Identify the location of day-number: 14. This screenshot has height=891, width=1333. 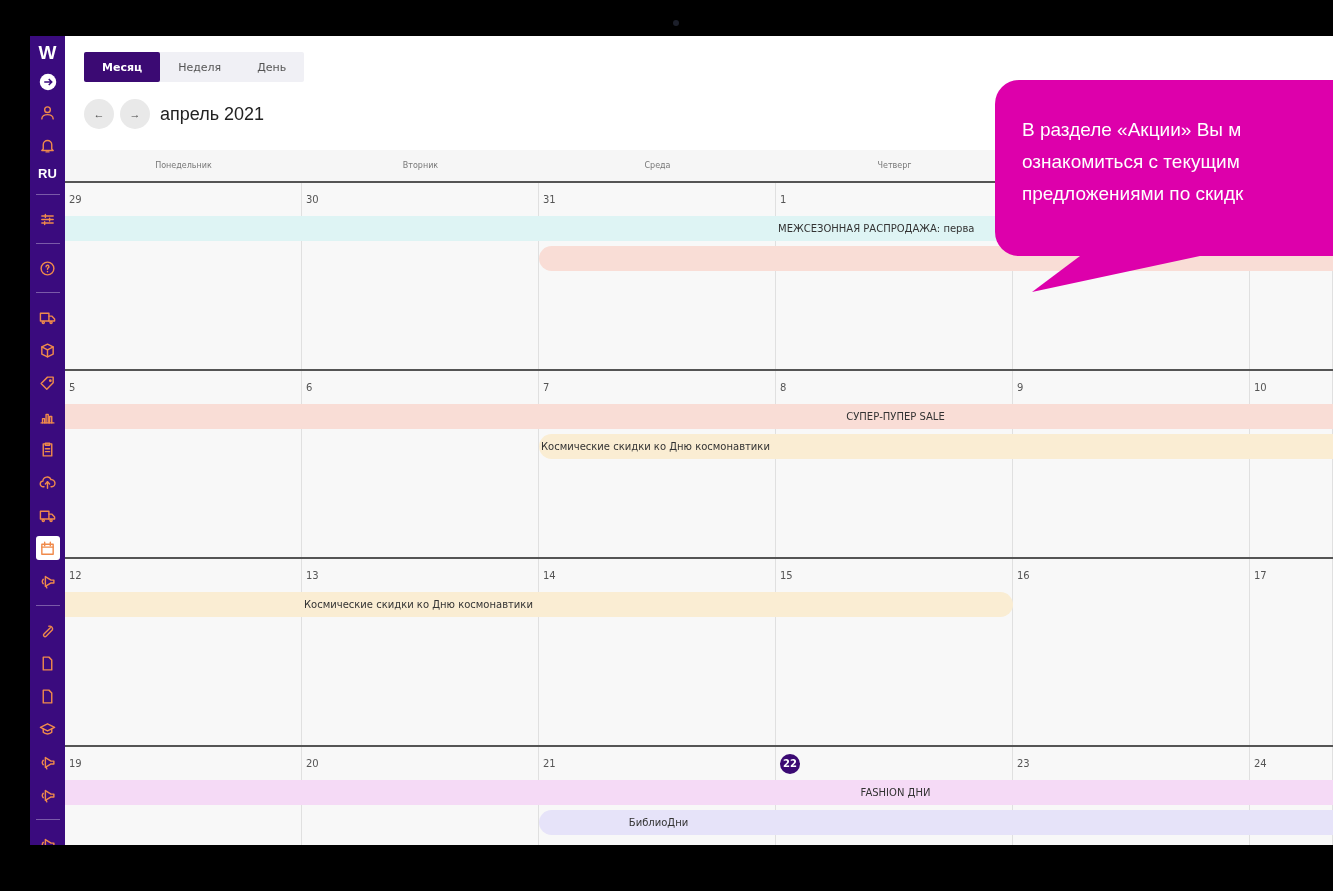
(549, 576).